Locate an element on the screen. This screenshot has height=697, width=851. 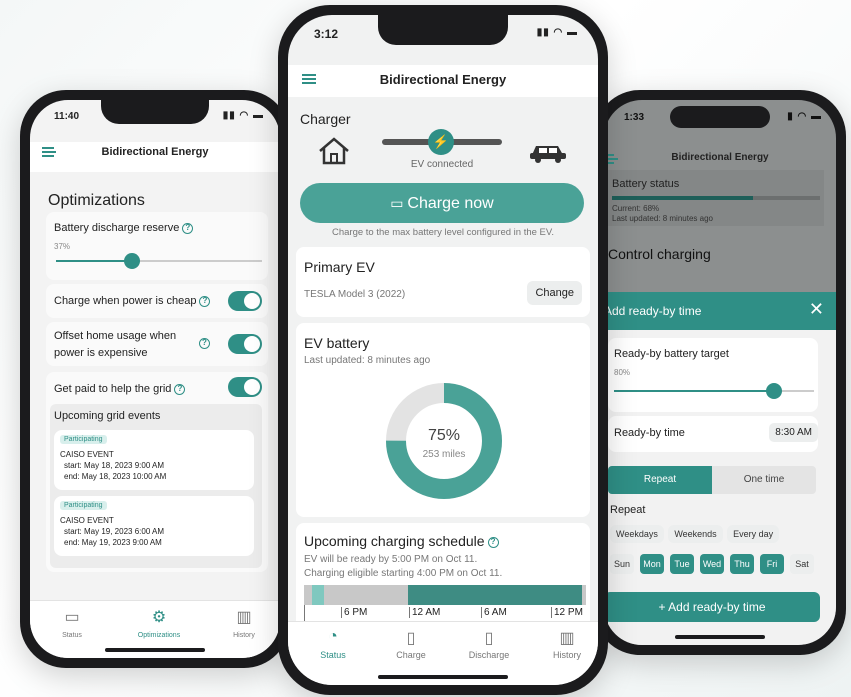
preset-weekends: Weekends is located at coordinates (695, 534).